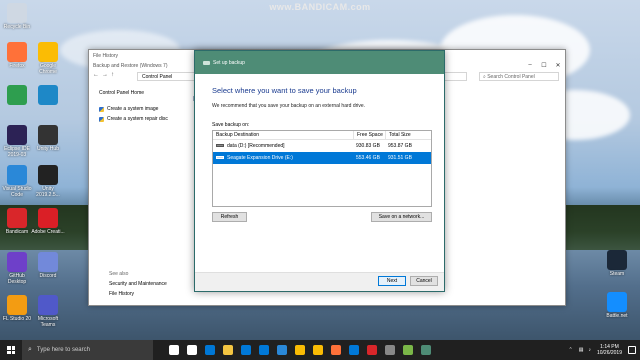 The width and height of the screenshot is (640, 360). I want to click on next-button: Next, so click(392, 281).